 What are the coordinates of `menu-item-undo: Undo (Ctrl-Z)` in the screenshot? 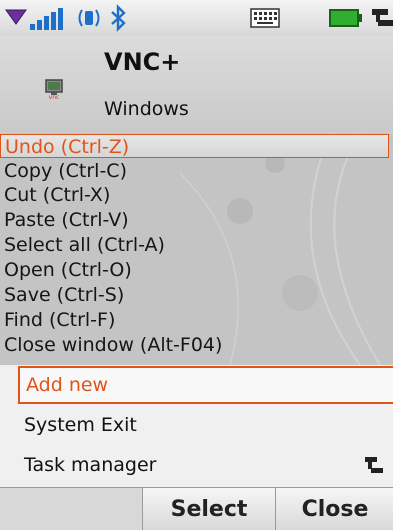 It's located at (194, 146).